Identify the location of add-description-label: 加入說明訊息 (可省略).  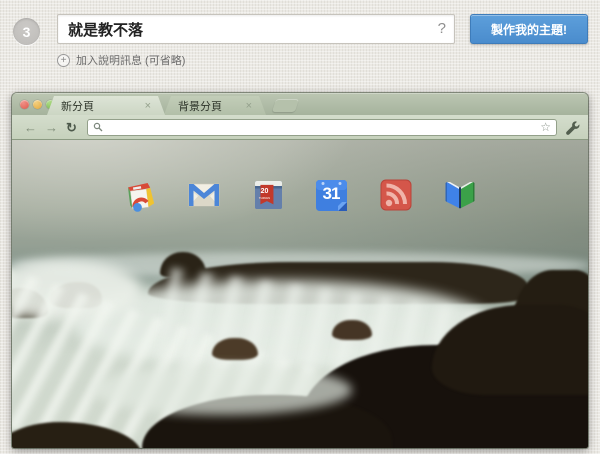
(131, 61).